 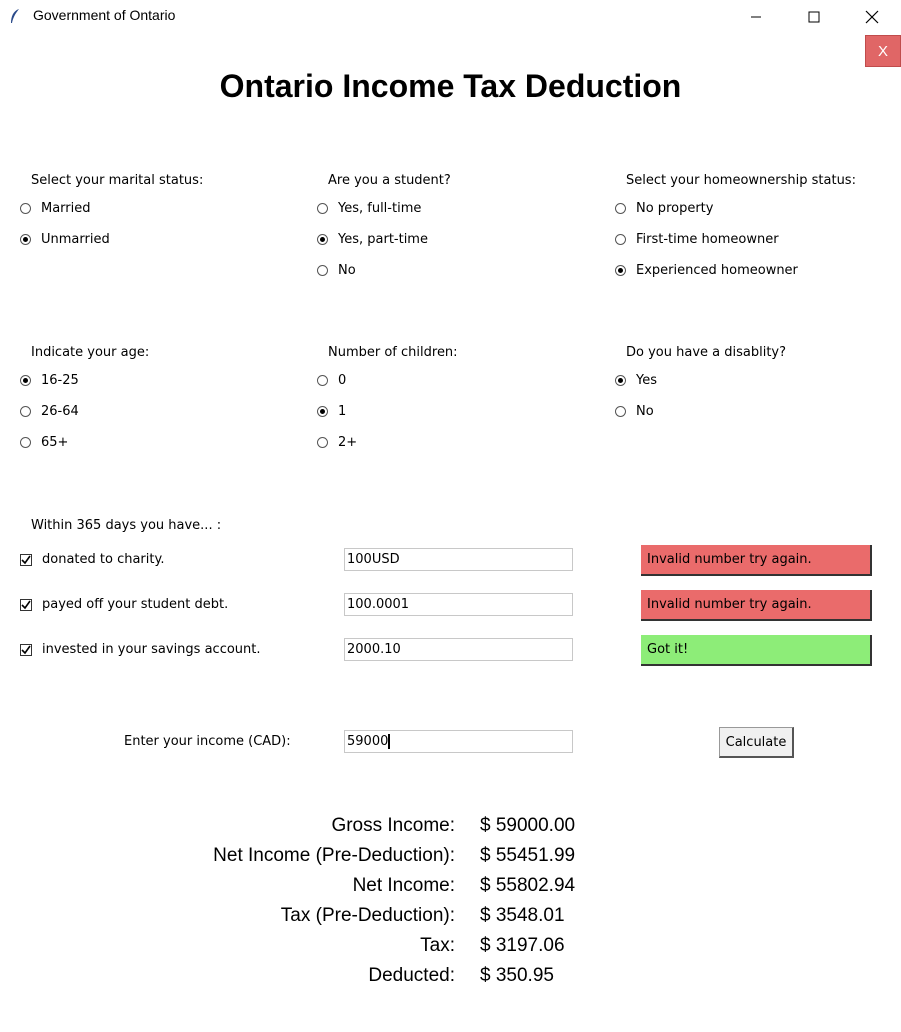 I want to click on home-option-1: First-time homeowner, so click(x=697, y=239).